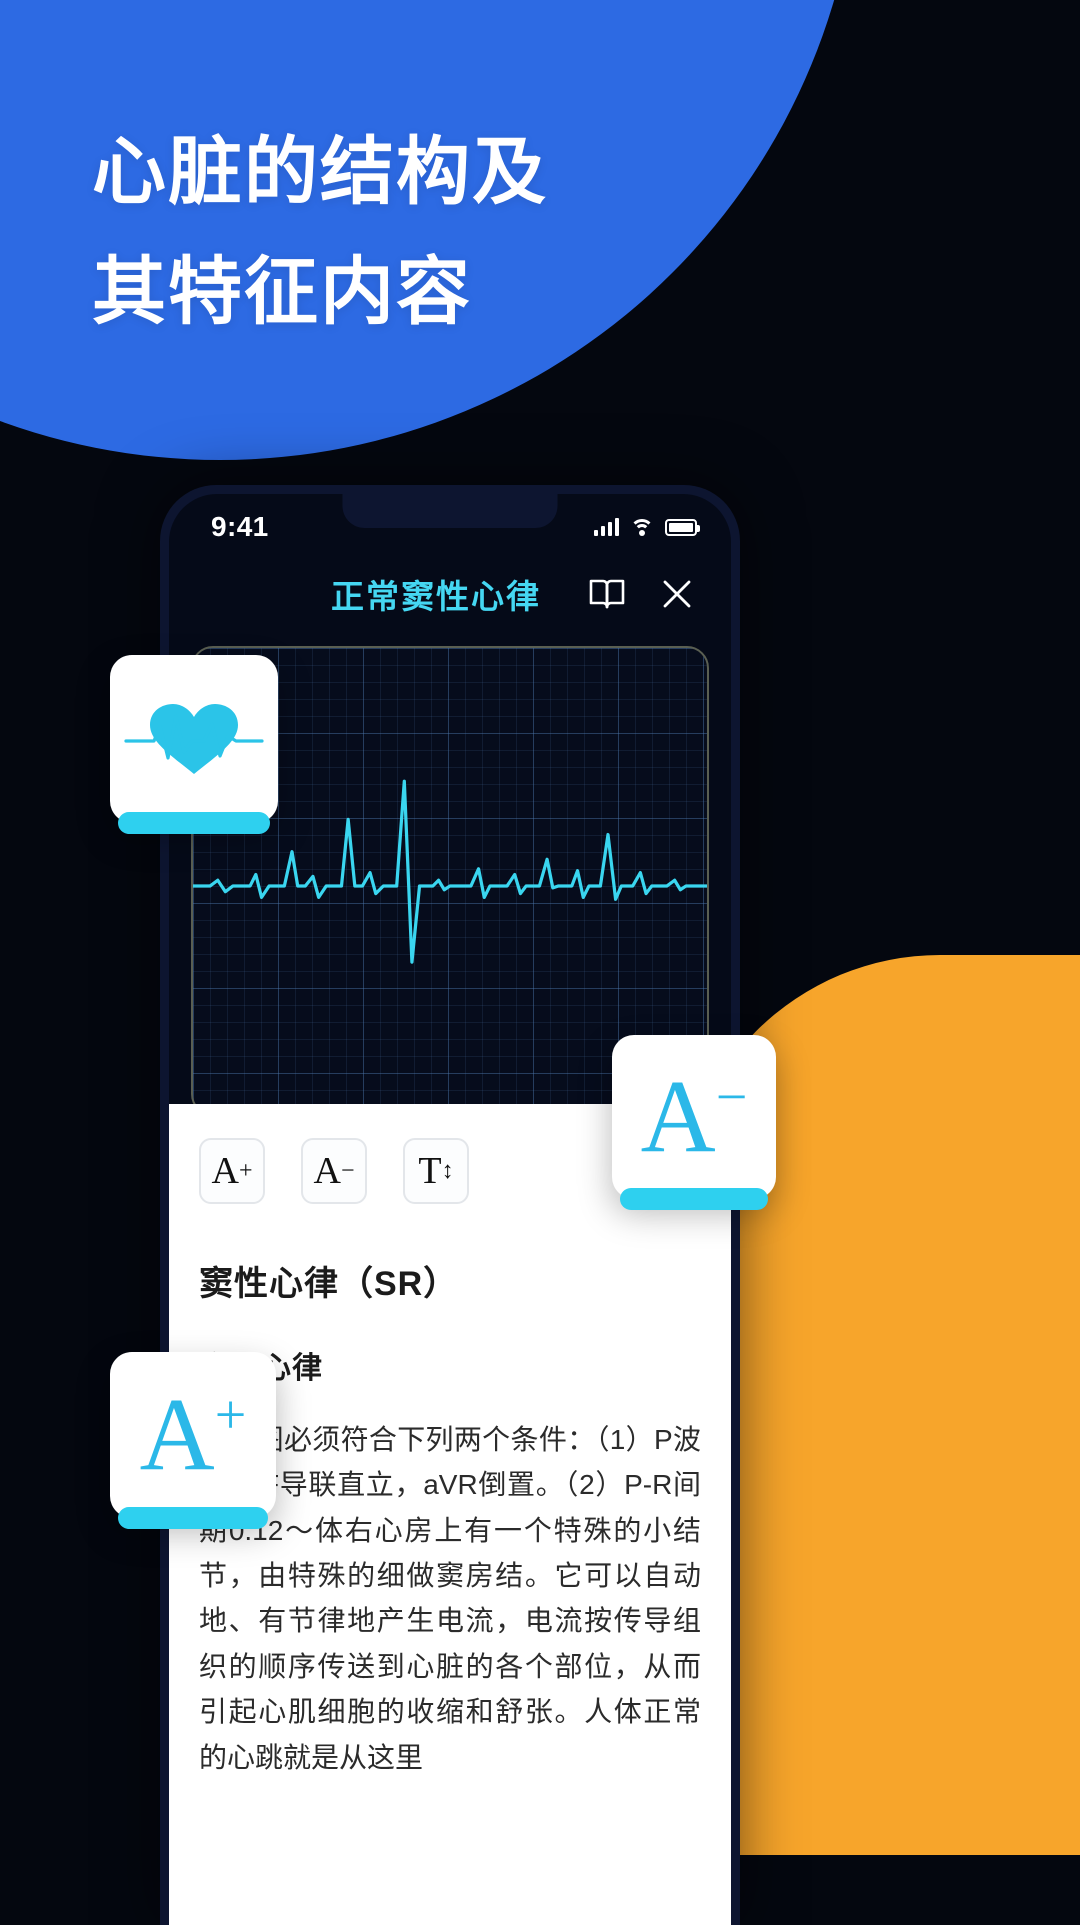 Image resolution: width=1080 pixels, height=1925 pixels. Describe the element at coordinates (177, 1434) in the screenshot. I see `font-increase-card-letter: A` at that location.